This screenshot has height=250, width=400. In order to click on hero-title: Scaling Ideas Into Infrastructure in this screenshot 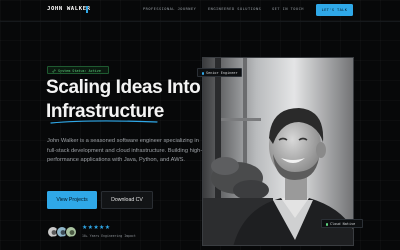, I will do `click(126, 100)`.